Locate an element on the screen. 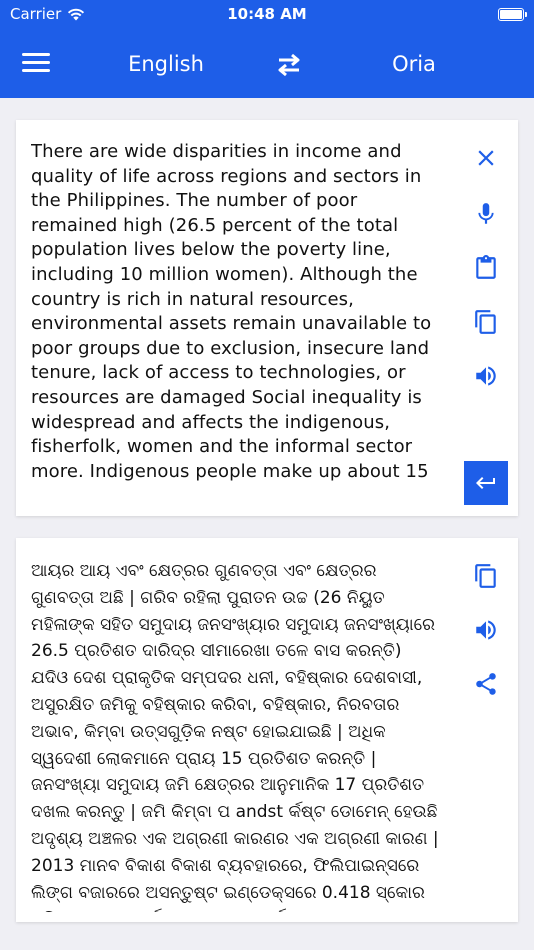 The height and width of the screenshot is (950, 534). share-icon is located at coordinates (486, 684).